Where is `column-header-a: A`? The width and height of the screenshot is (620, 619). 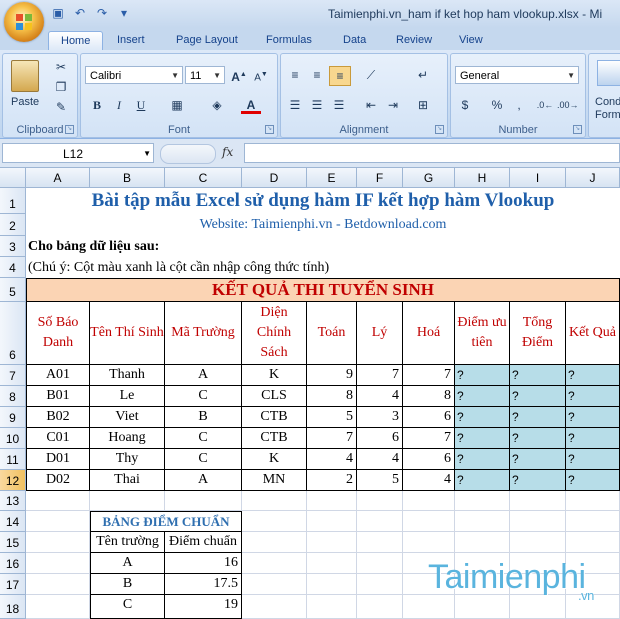
column-header-a: A is located at coordinates (58, 178).